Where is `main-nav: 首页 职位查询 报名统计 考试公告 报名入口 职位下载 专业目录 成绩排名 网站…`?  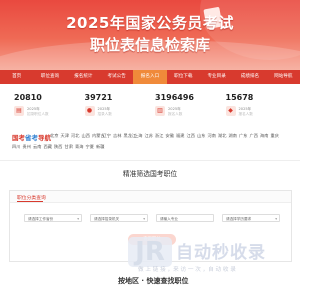 main-nav: 首页 职位查询 报名统计 考试公告 报名入口 职位下载 专业目录 成绩排名 网站… is located at coordinates (150, 77).